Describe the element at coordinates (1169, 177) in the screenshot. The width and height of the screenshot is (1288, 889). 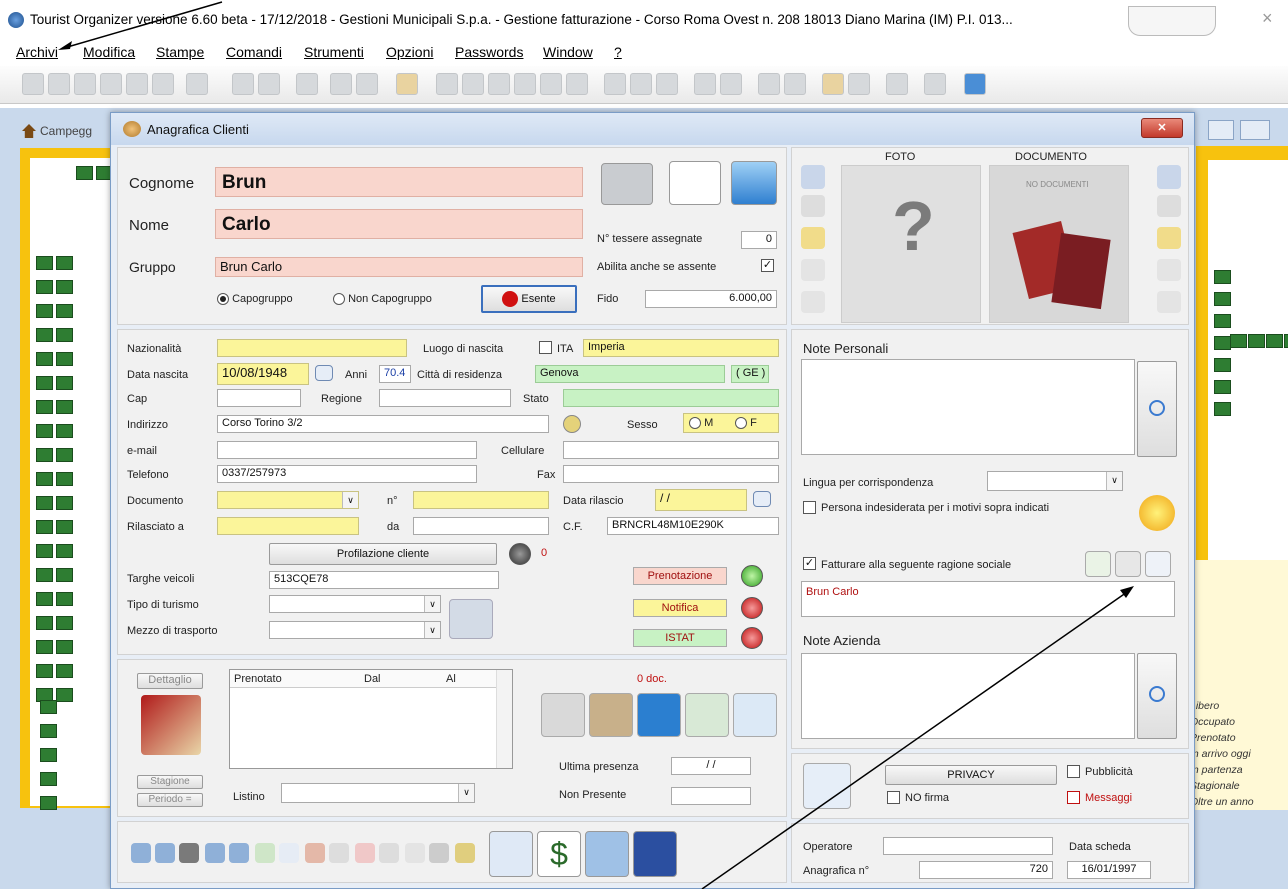
I see `scanner-icon` at that location.